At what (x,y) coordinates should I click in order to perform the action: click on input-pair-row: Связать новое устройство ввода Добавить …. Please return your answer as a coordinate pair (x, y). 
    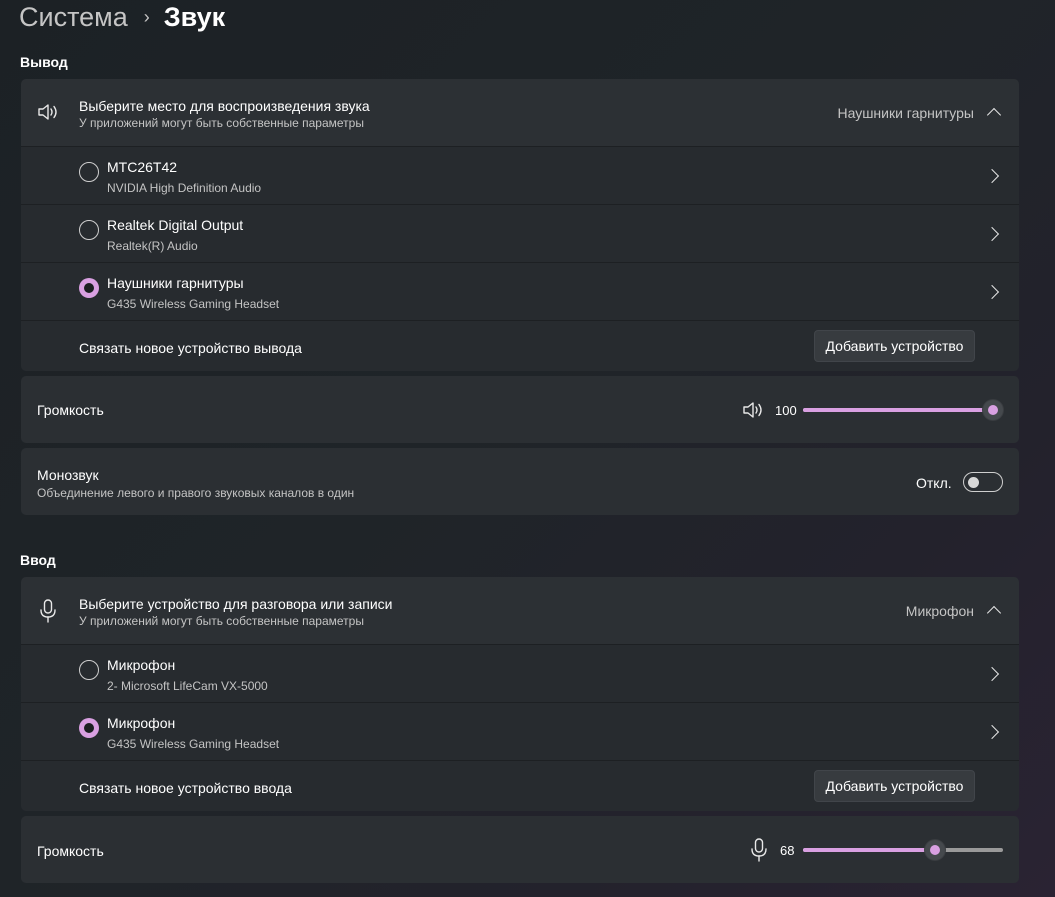
    Looking at the image, I should click on (520, 786).